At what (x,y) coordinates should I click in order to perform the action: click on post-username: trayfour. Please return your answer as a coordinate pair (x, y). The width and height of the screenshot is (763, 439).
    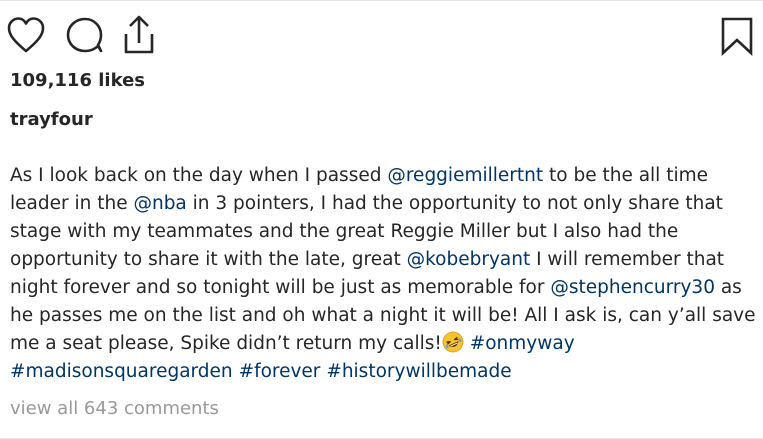
    Looking at the image, I should click on (51, 119).